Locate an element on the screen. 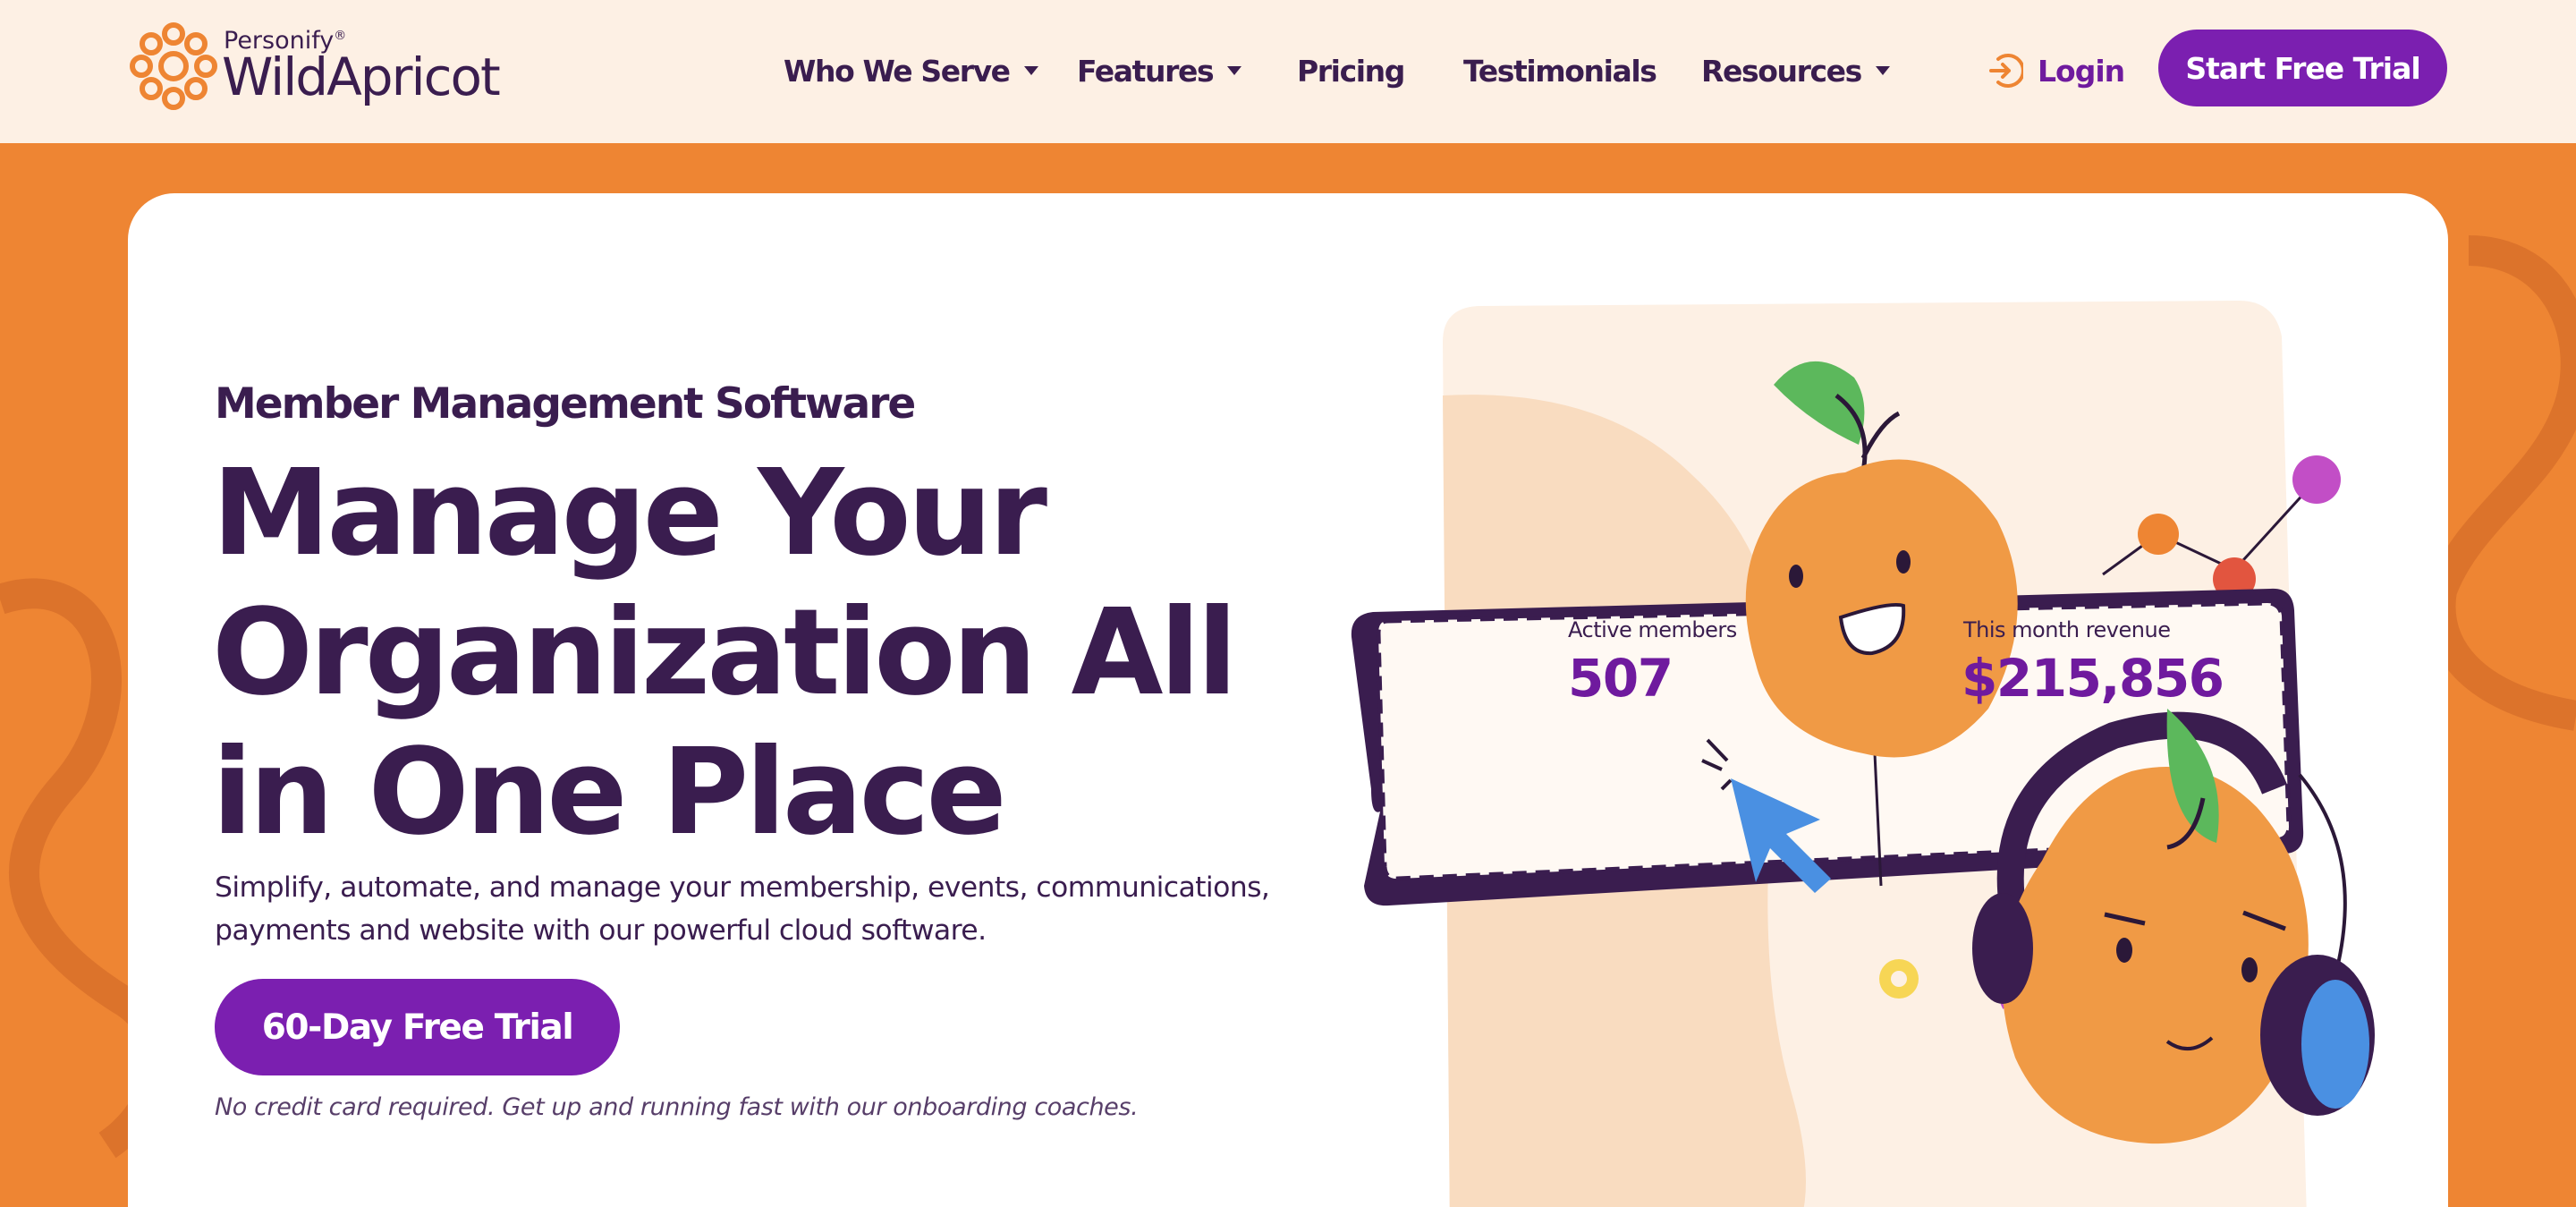 Image resolution: width=2576 pixels, height=1207 pixels. nav-item-label: Features is located at coordinates (1146, 71).